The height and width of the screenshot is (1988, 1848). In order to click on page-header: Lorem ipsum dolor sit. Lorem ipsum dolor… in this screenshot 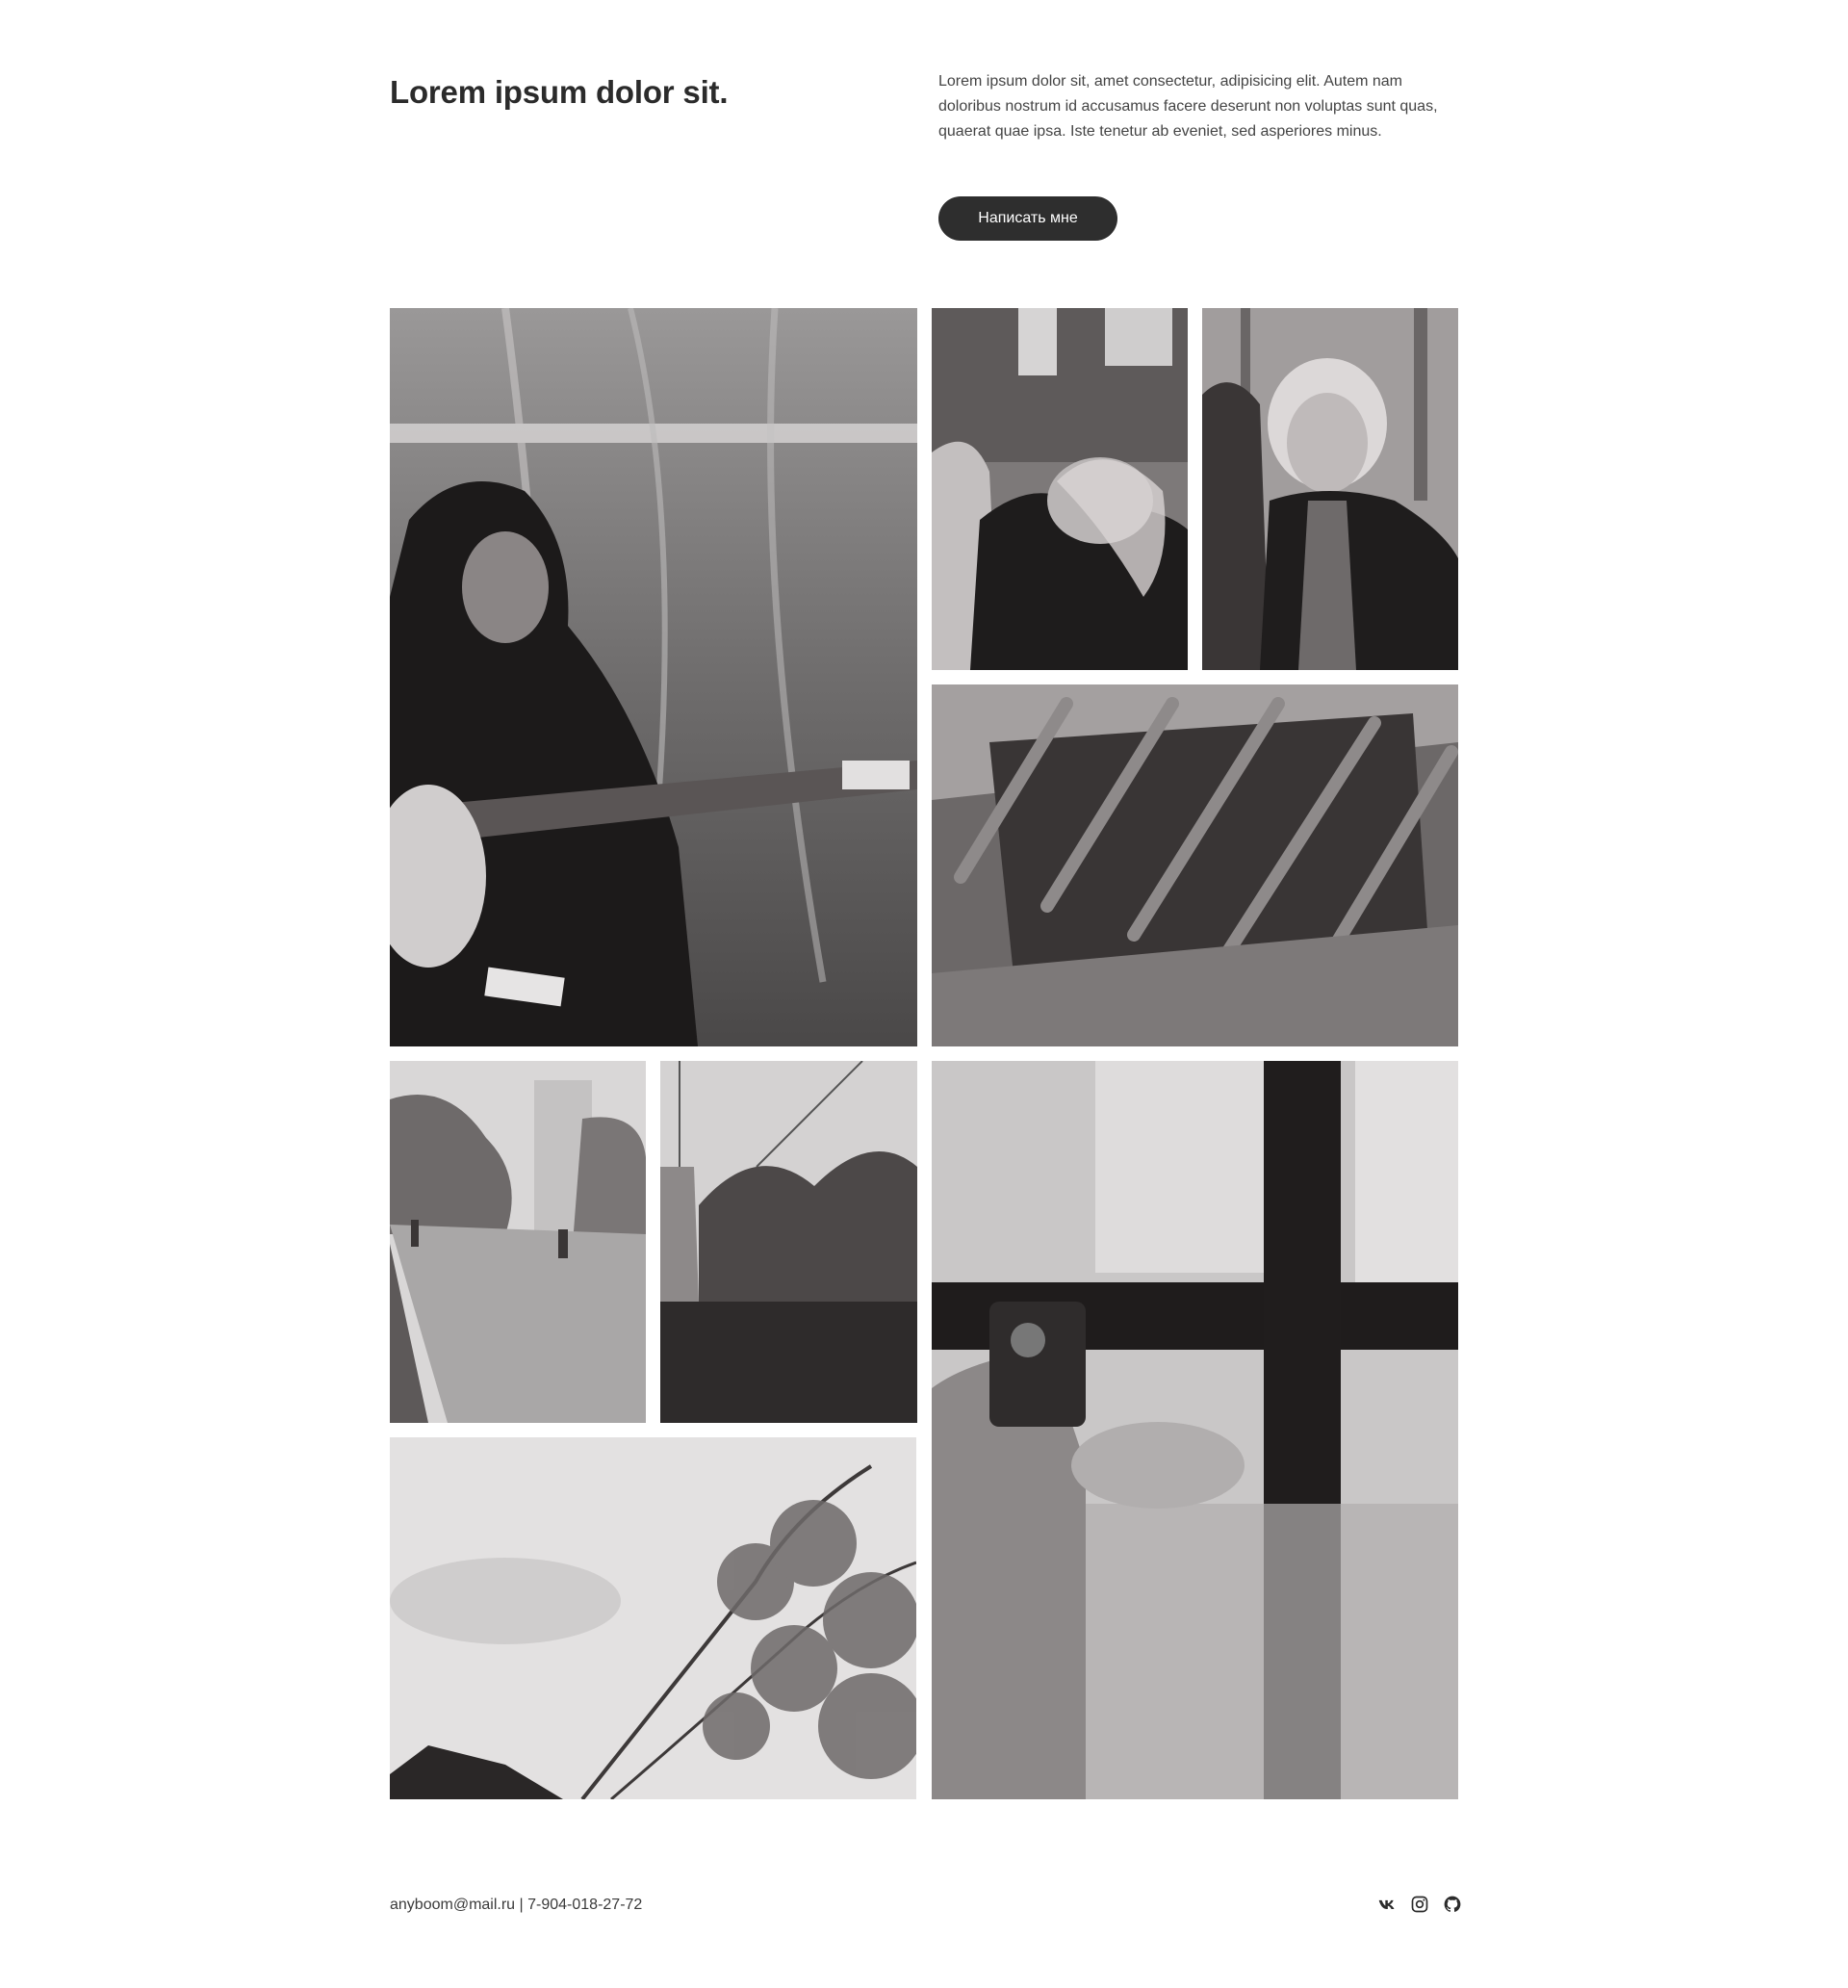, I will do `click(924, 125)`.